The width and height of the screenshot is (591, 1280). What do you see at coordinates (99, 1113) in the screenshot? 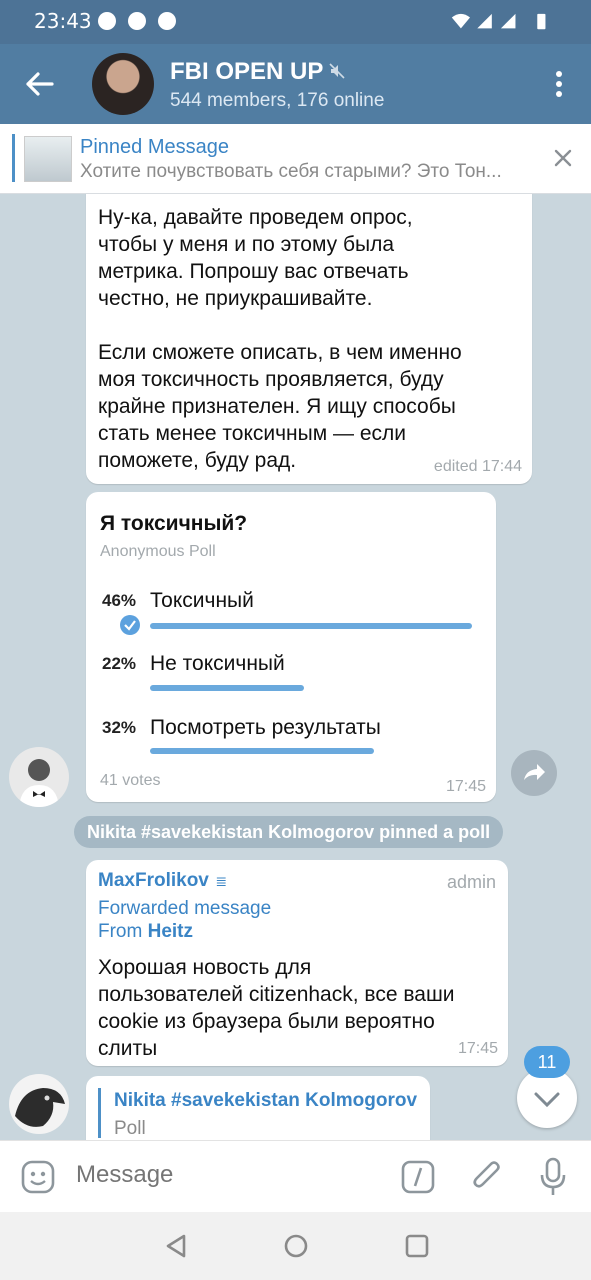
I see `reply-indicator` at bounding box center [99, 1113].